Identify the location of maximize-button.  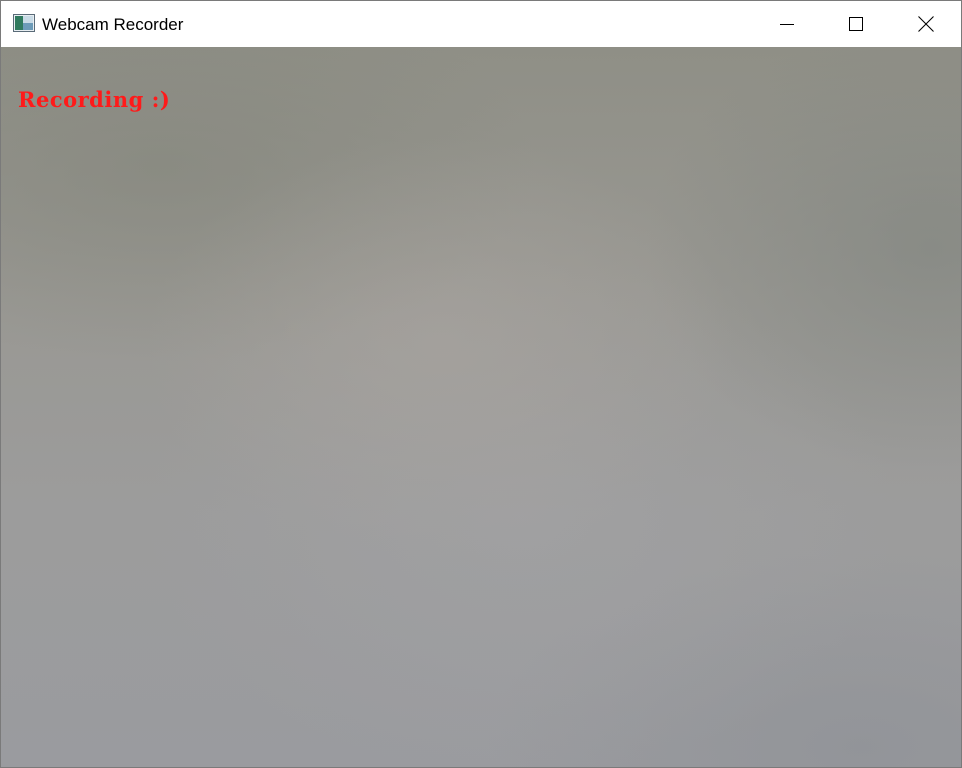
(856, 24).